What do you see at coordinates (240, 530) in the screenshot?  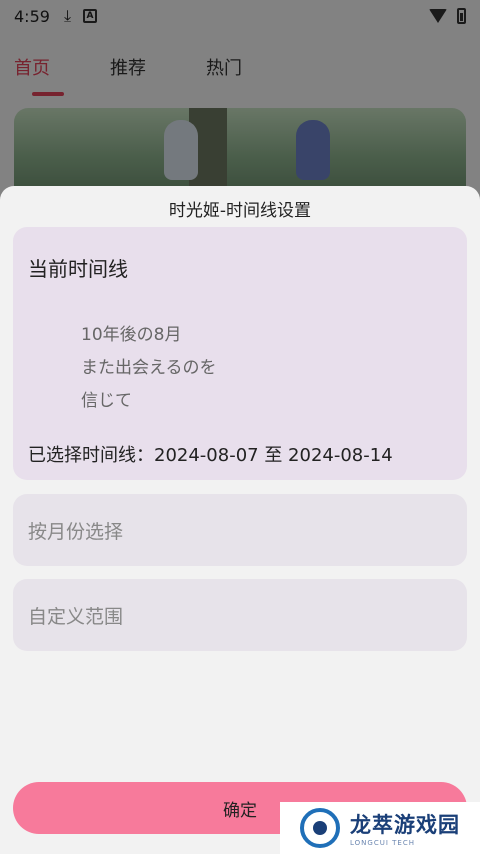 I see `select-by-month-option: 按月份选择` at bounding box center [240, 530].